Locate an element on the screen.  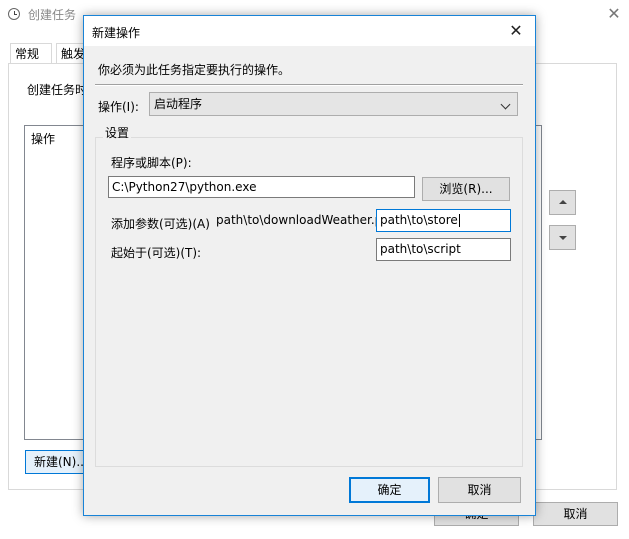
chevron-down-icon is located at coordinates (505, 104).